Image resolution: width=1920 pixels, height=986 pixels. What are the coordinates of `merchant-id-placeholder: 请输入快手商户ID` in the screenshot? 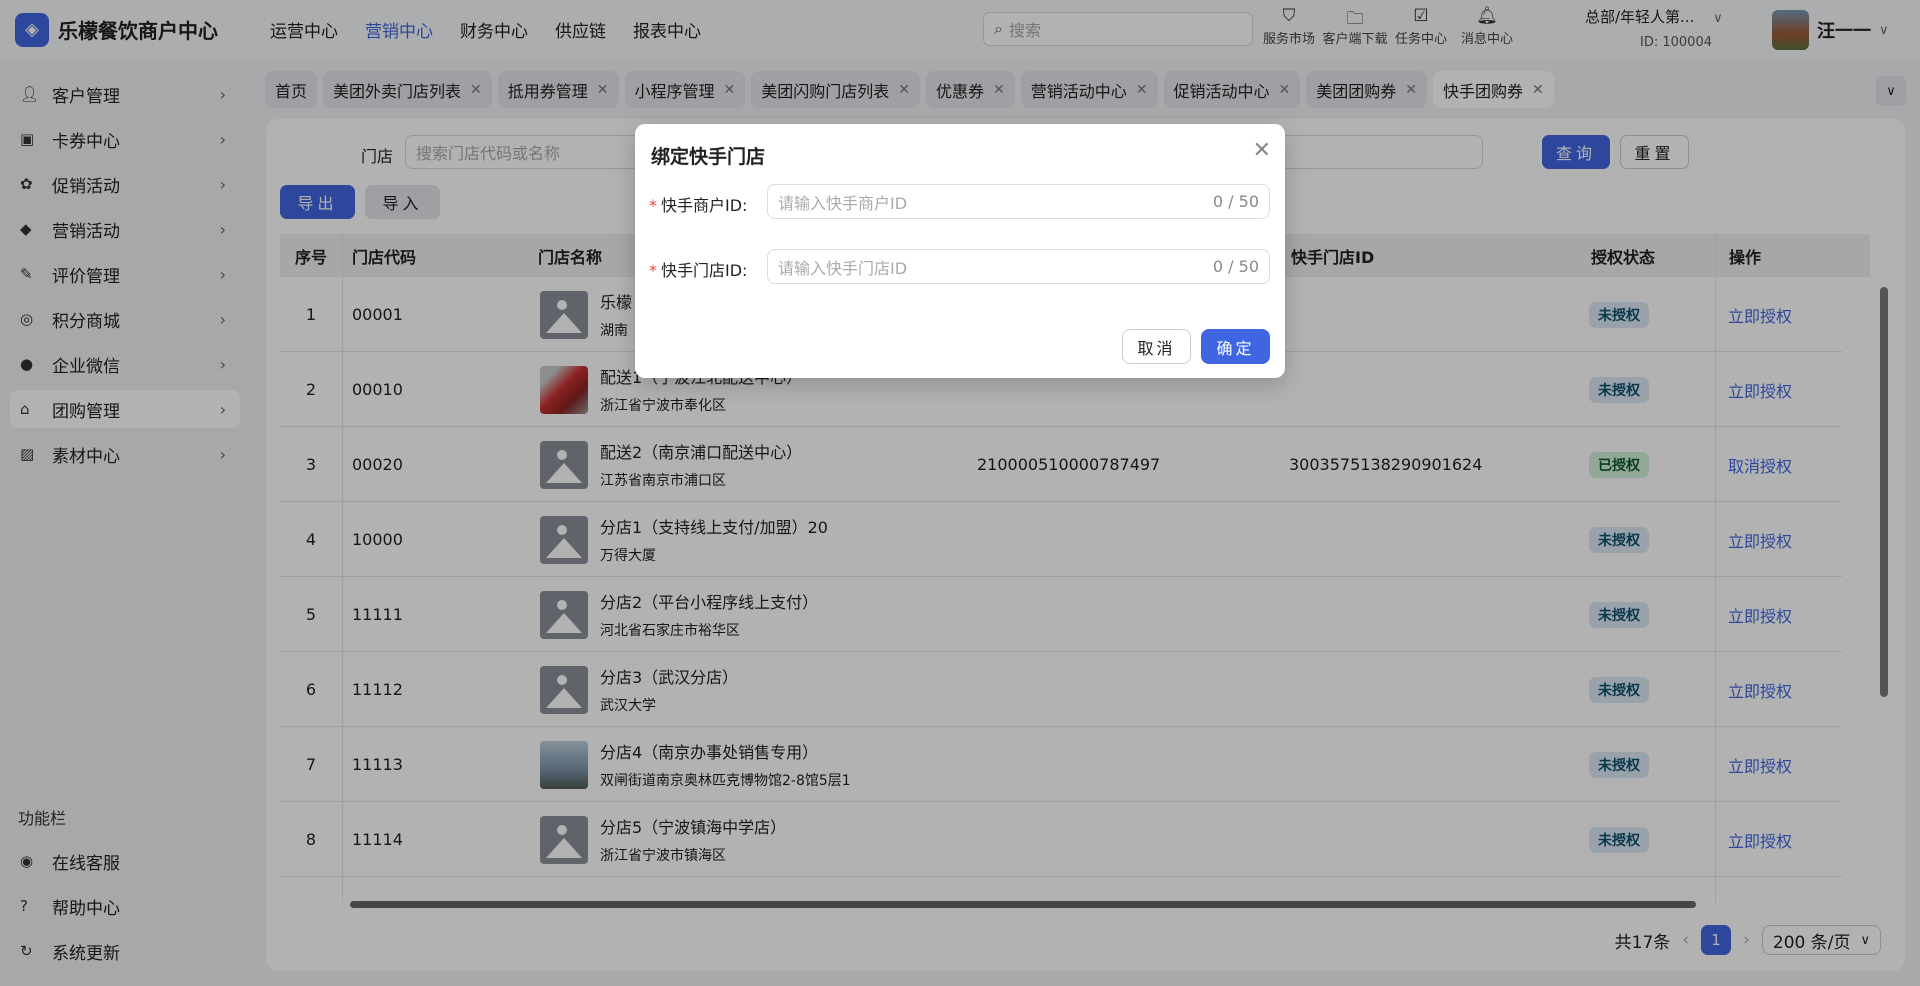 It's located at (843, 203).